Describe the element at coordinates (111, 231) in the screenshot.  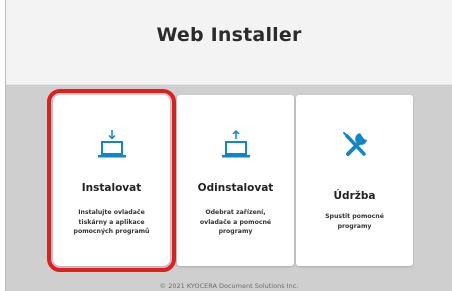
I see `install-desc-line: pomocných programů` at that location.